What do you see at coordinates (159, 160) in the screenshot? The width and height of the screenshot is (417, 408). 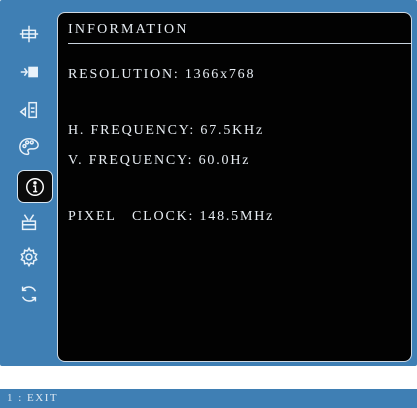 I see `v-frequency-info: V. FREQUENCY: 60.0Hz` at bounding box center [159, 160].